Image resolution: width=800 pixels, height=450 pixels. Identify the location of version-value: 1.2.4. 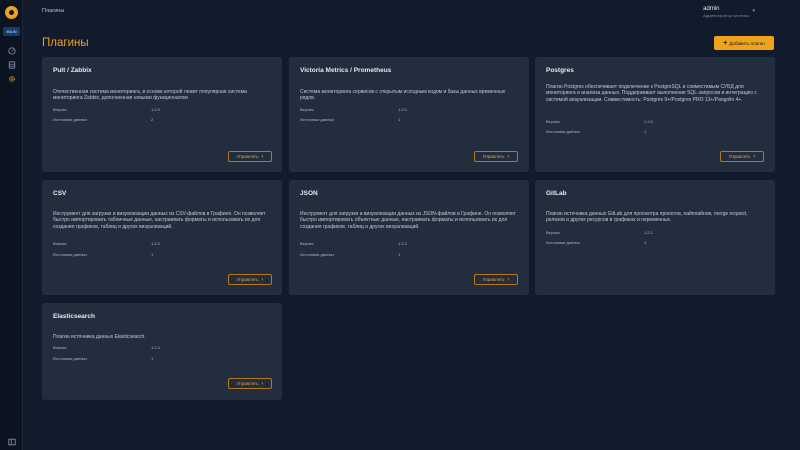
(155, 347).